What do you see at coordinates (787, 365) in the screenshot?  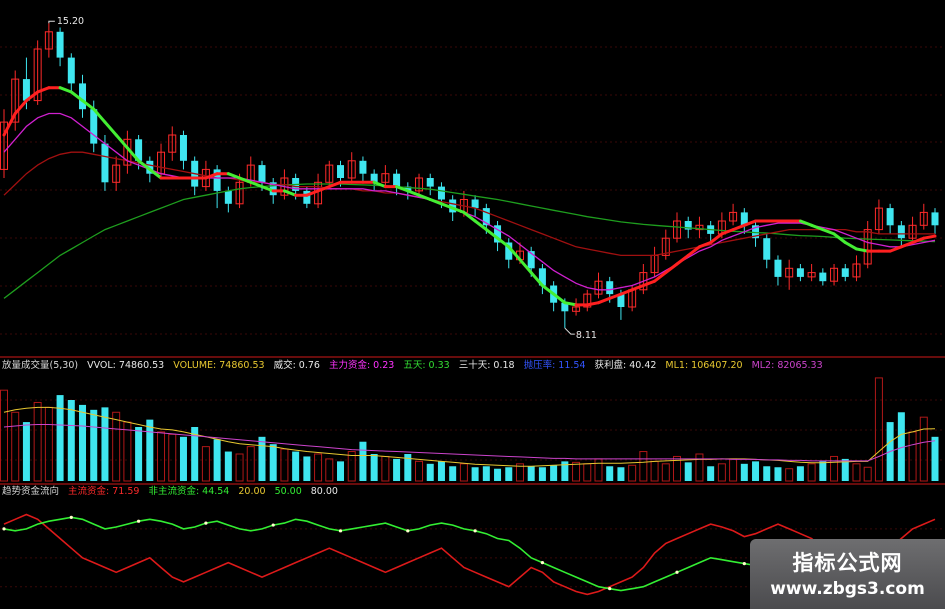 I see `header-value: ML2: 82065.33` at bounding box center [787, 365].